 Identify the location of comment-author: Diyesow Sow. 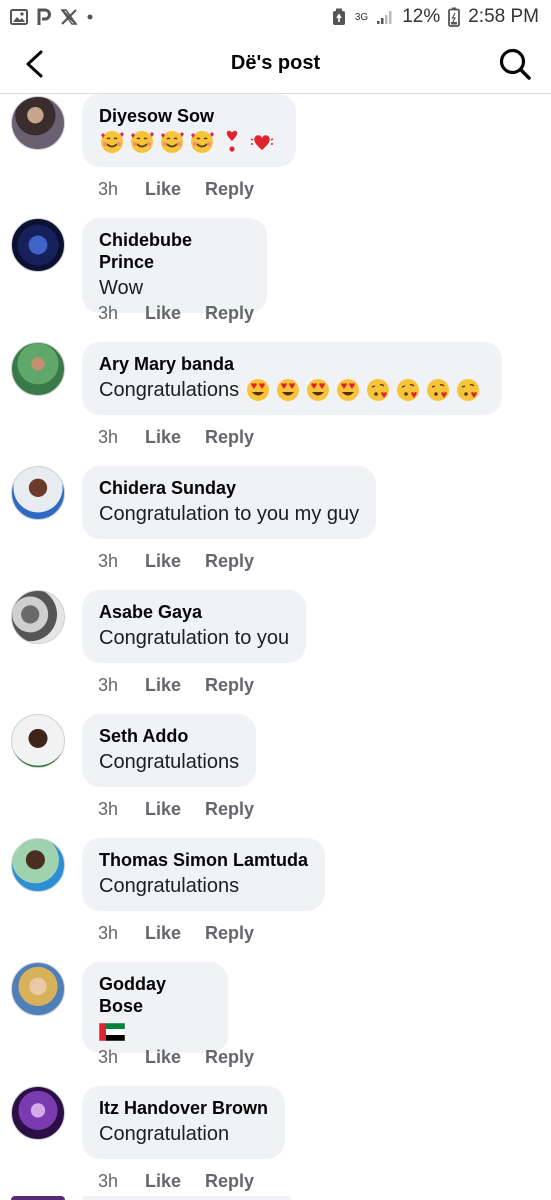
(189, 116).